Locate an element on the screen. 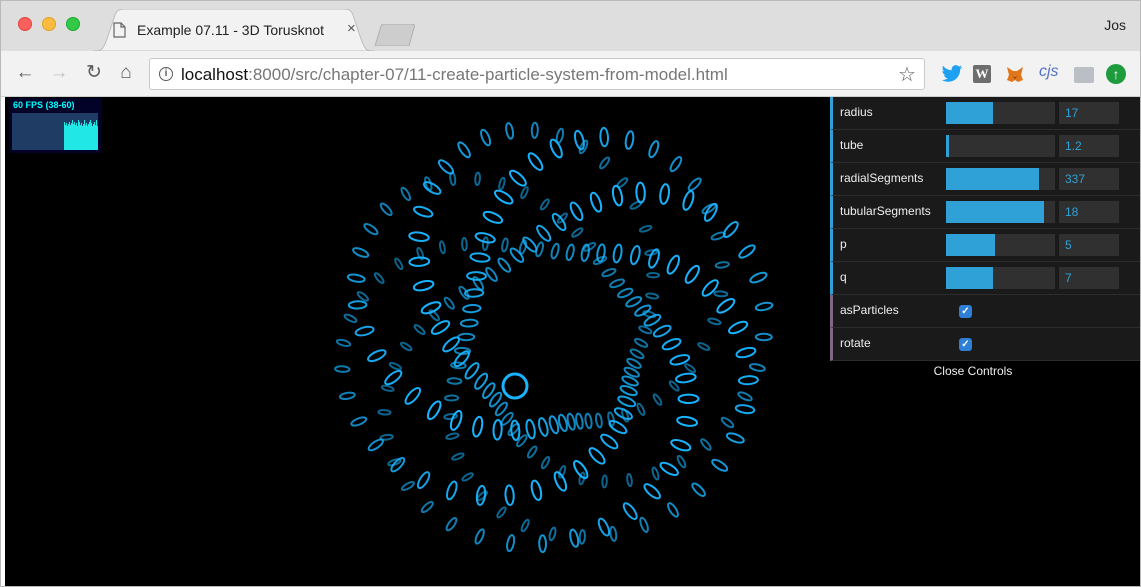 The width and height of the screenshot is (1141, 587). metamask-fox-icon is located at coordinates (1015, 74).